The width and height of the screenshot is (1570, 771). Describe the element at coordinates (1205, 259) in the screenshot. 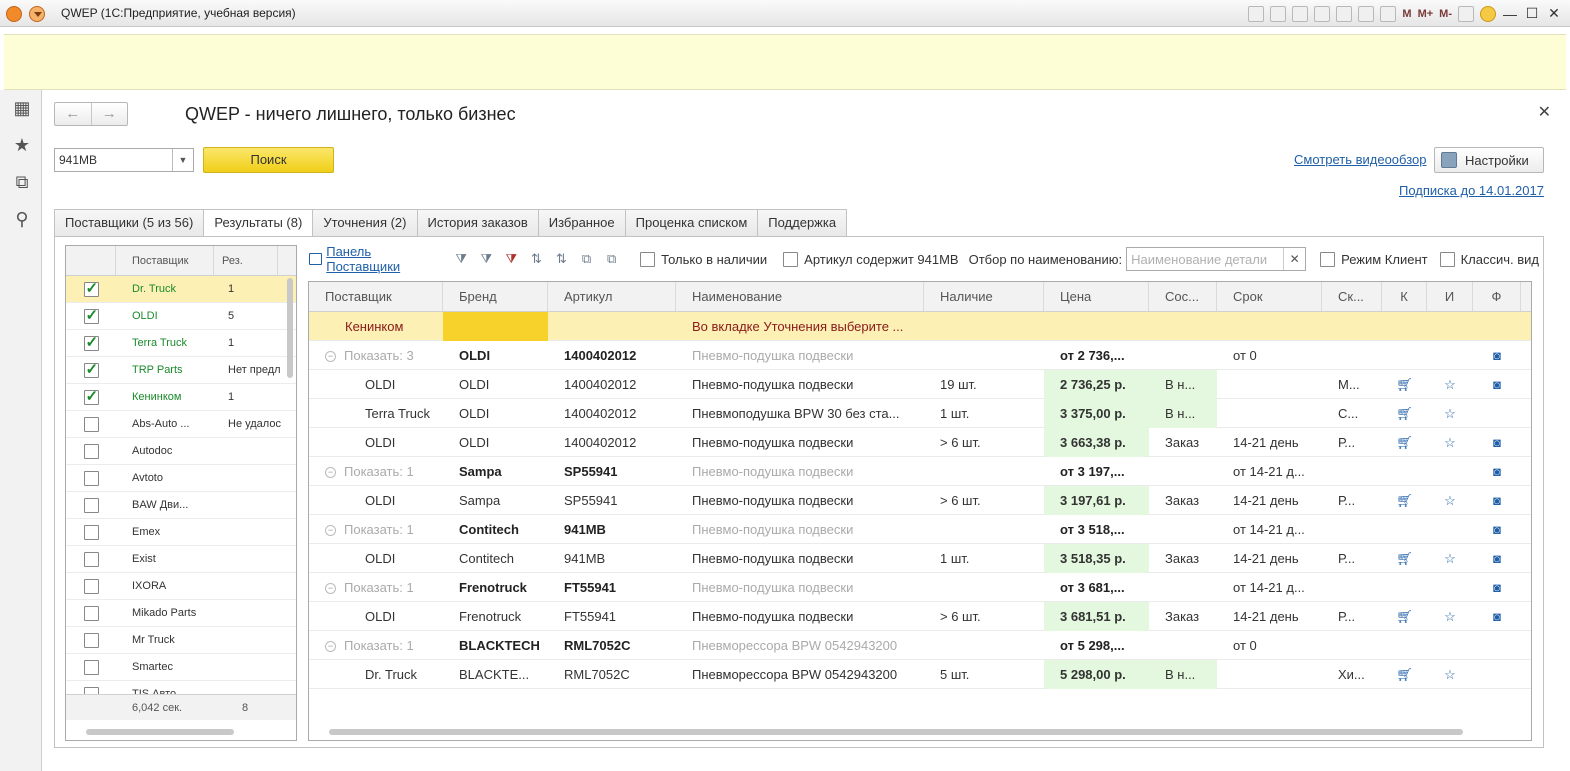

I see `name-filter-input` at that location.